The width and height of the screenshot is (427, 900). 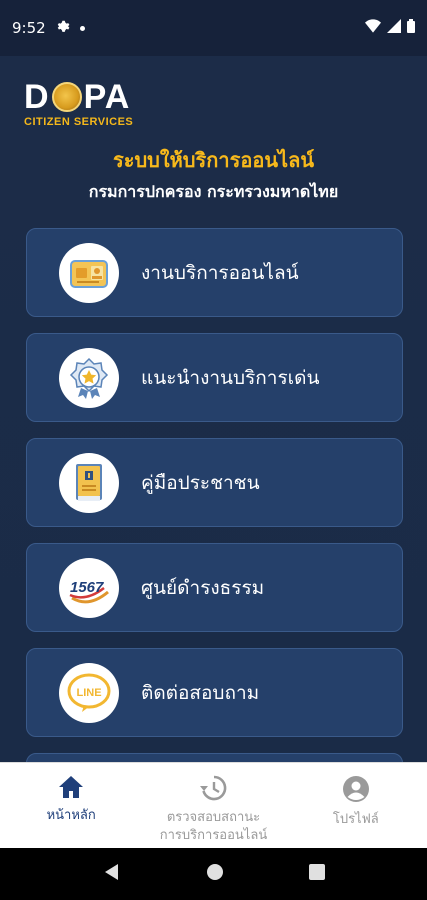 I want to click on award-badge-icon, so click(x=89, y=377).